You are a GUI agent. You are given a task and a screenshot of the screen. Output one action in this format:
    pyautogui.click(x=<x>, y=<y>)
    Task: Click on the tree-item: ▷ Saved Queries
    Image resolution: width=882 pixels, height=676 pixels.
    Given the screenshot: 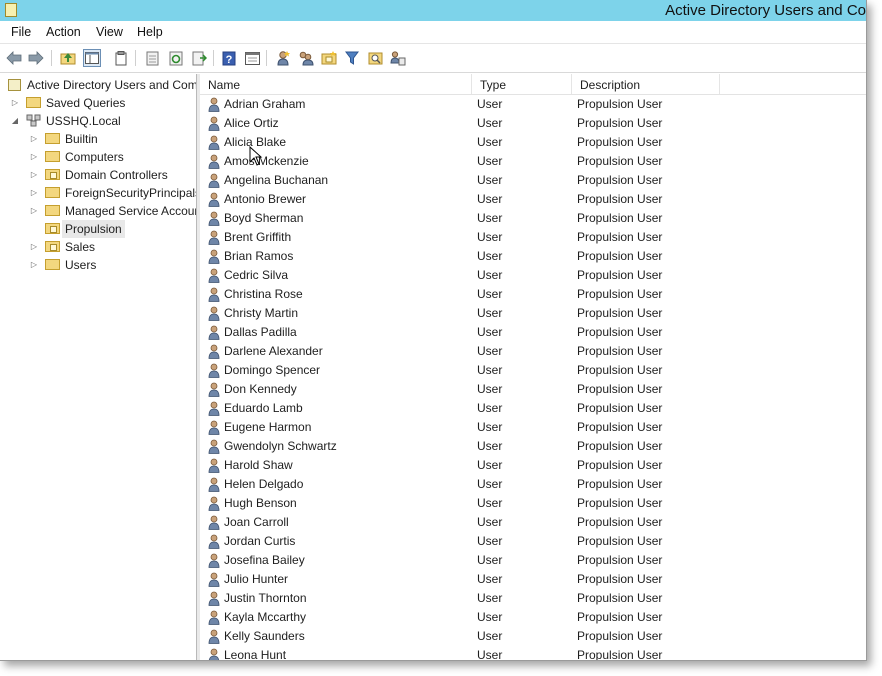 What is the action you would take?
    pyautogui.click(x=98, y=103)
    